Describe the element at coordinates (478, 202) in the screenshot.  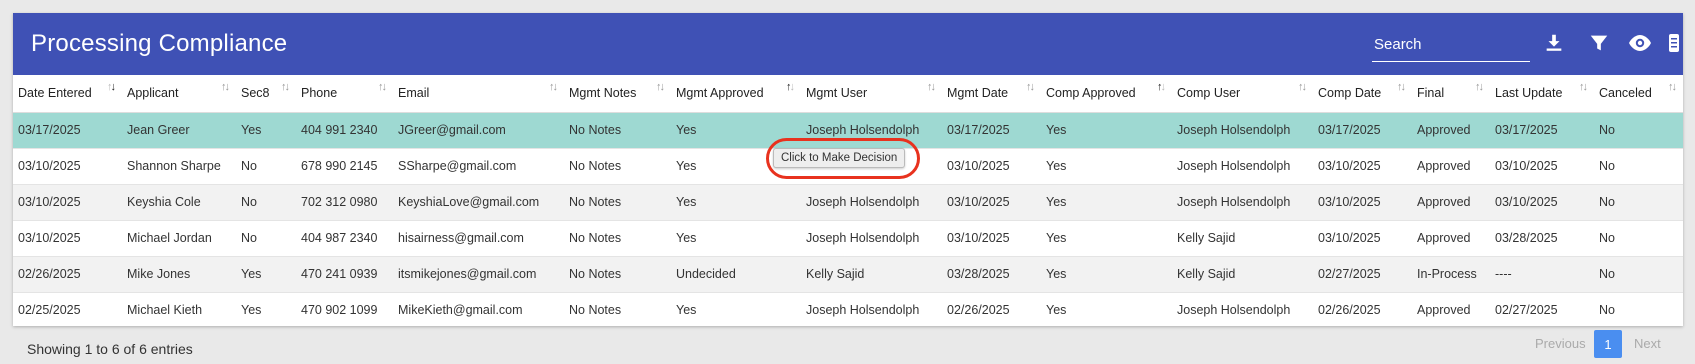
I see `table-cell: KeyshiaLove@gmail.com` at that location.